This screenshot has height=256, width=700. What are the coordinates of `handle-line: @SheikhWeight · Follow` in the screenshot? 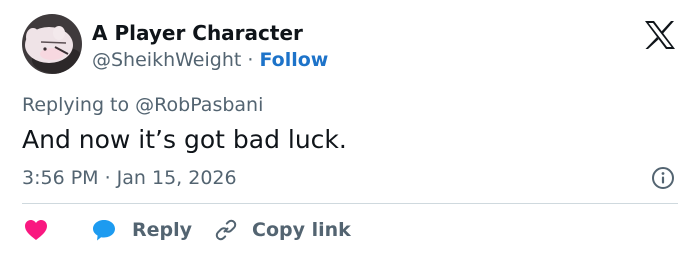 It's located at (210, 60).